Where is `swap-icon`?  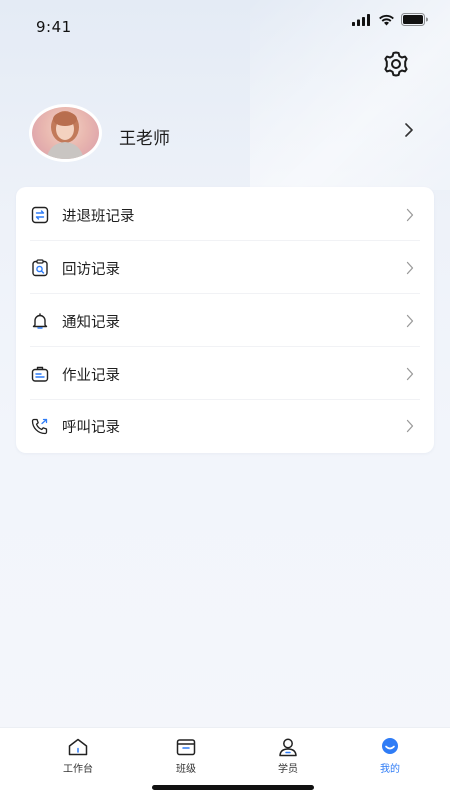
swap-icon is located at coordinates (40, 215).